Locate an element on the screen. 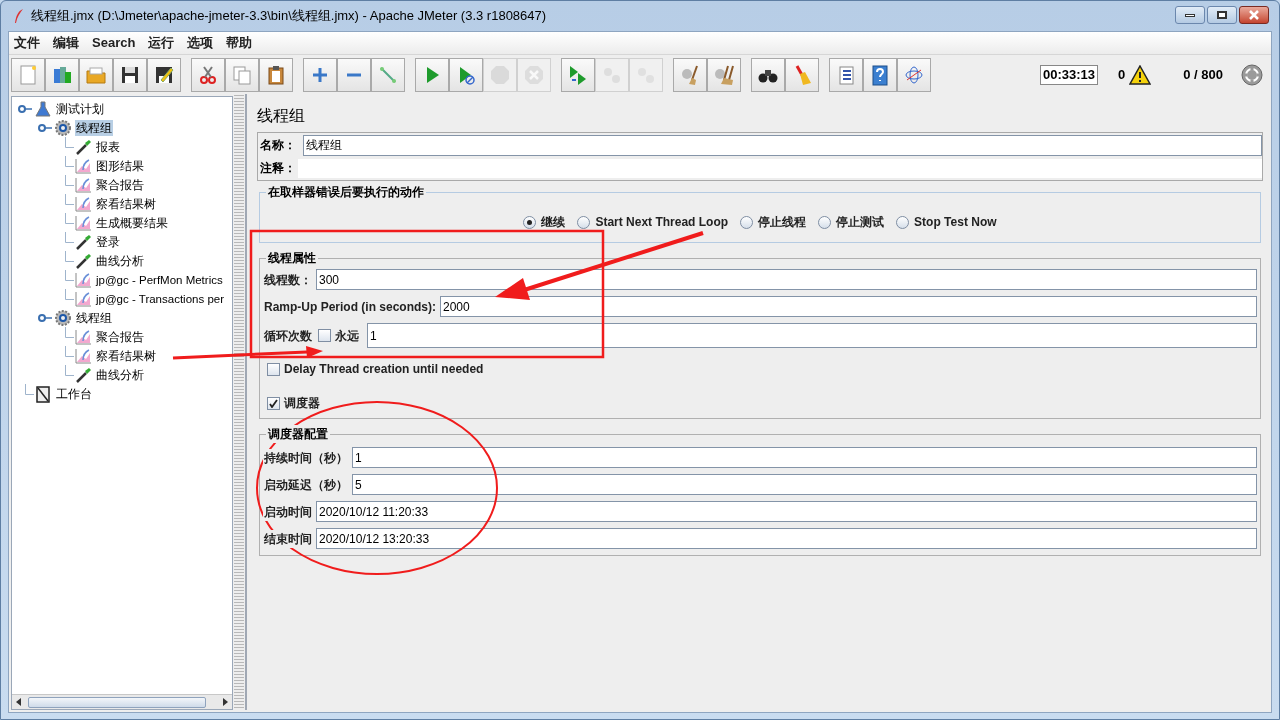 This screenshot has height=720, width=1280. tree-item: 测试计划 is located at coordinates (80, 108).